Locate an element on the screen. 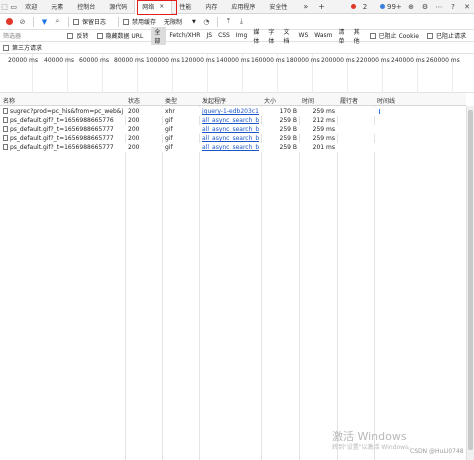  scroll-thumb is located at coordinates (470, 280).